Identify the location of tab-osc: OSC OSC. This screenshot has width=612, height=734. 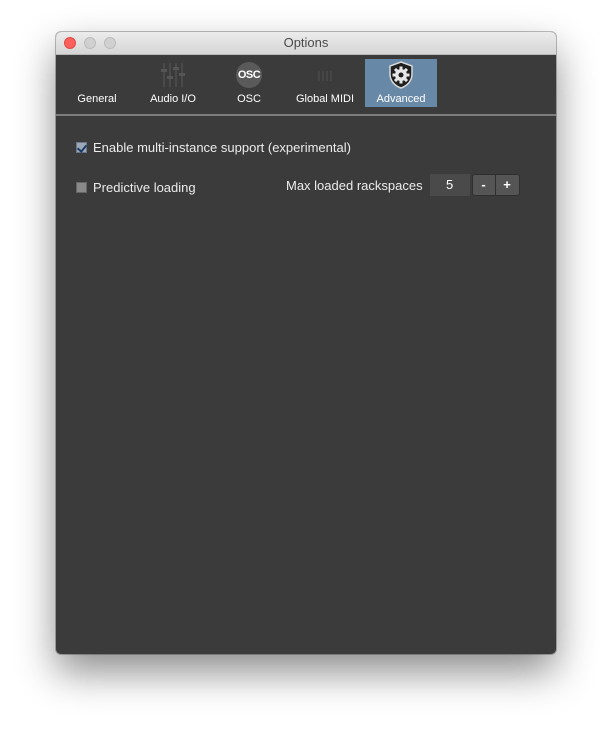
(249, 83).